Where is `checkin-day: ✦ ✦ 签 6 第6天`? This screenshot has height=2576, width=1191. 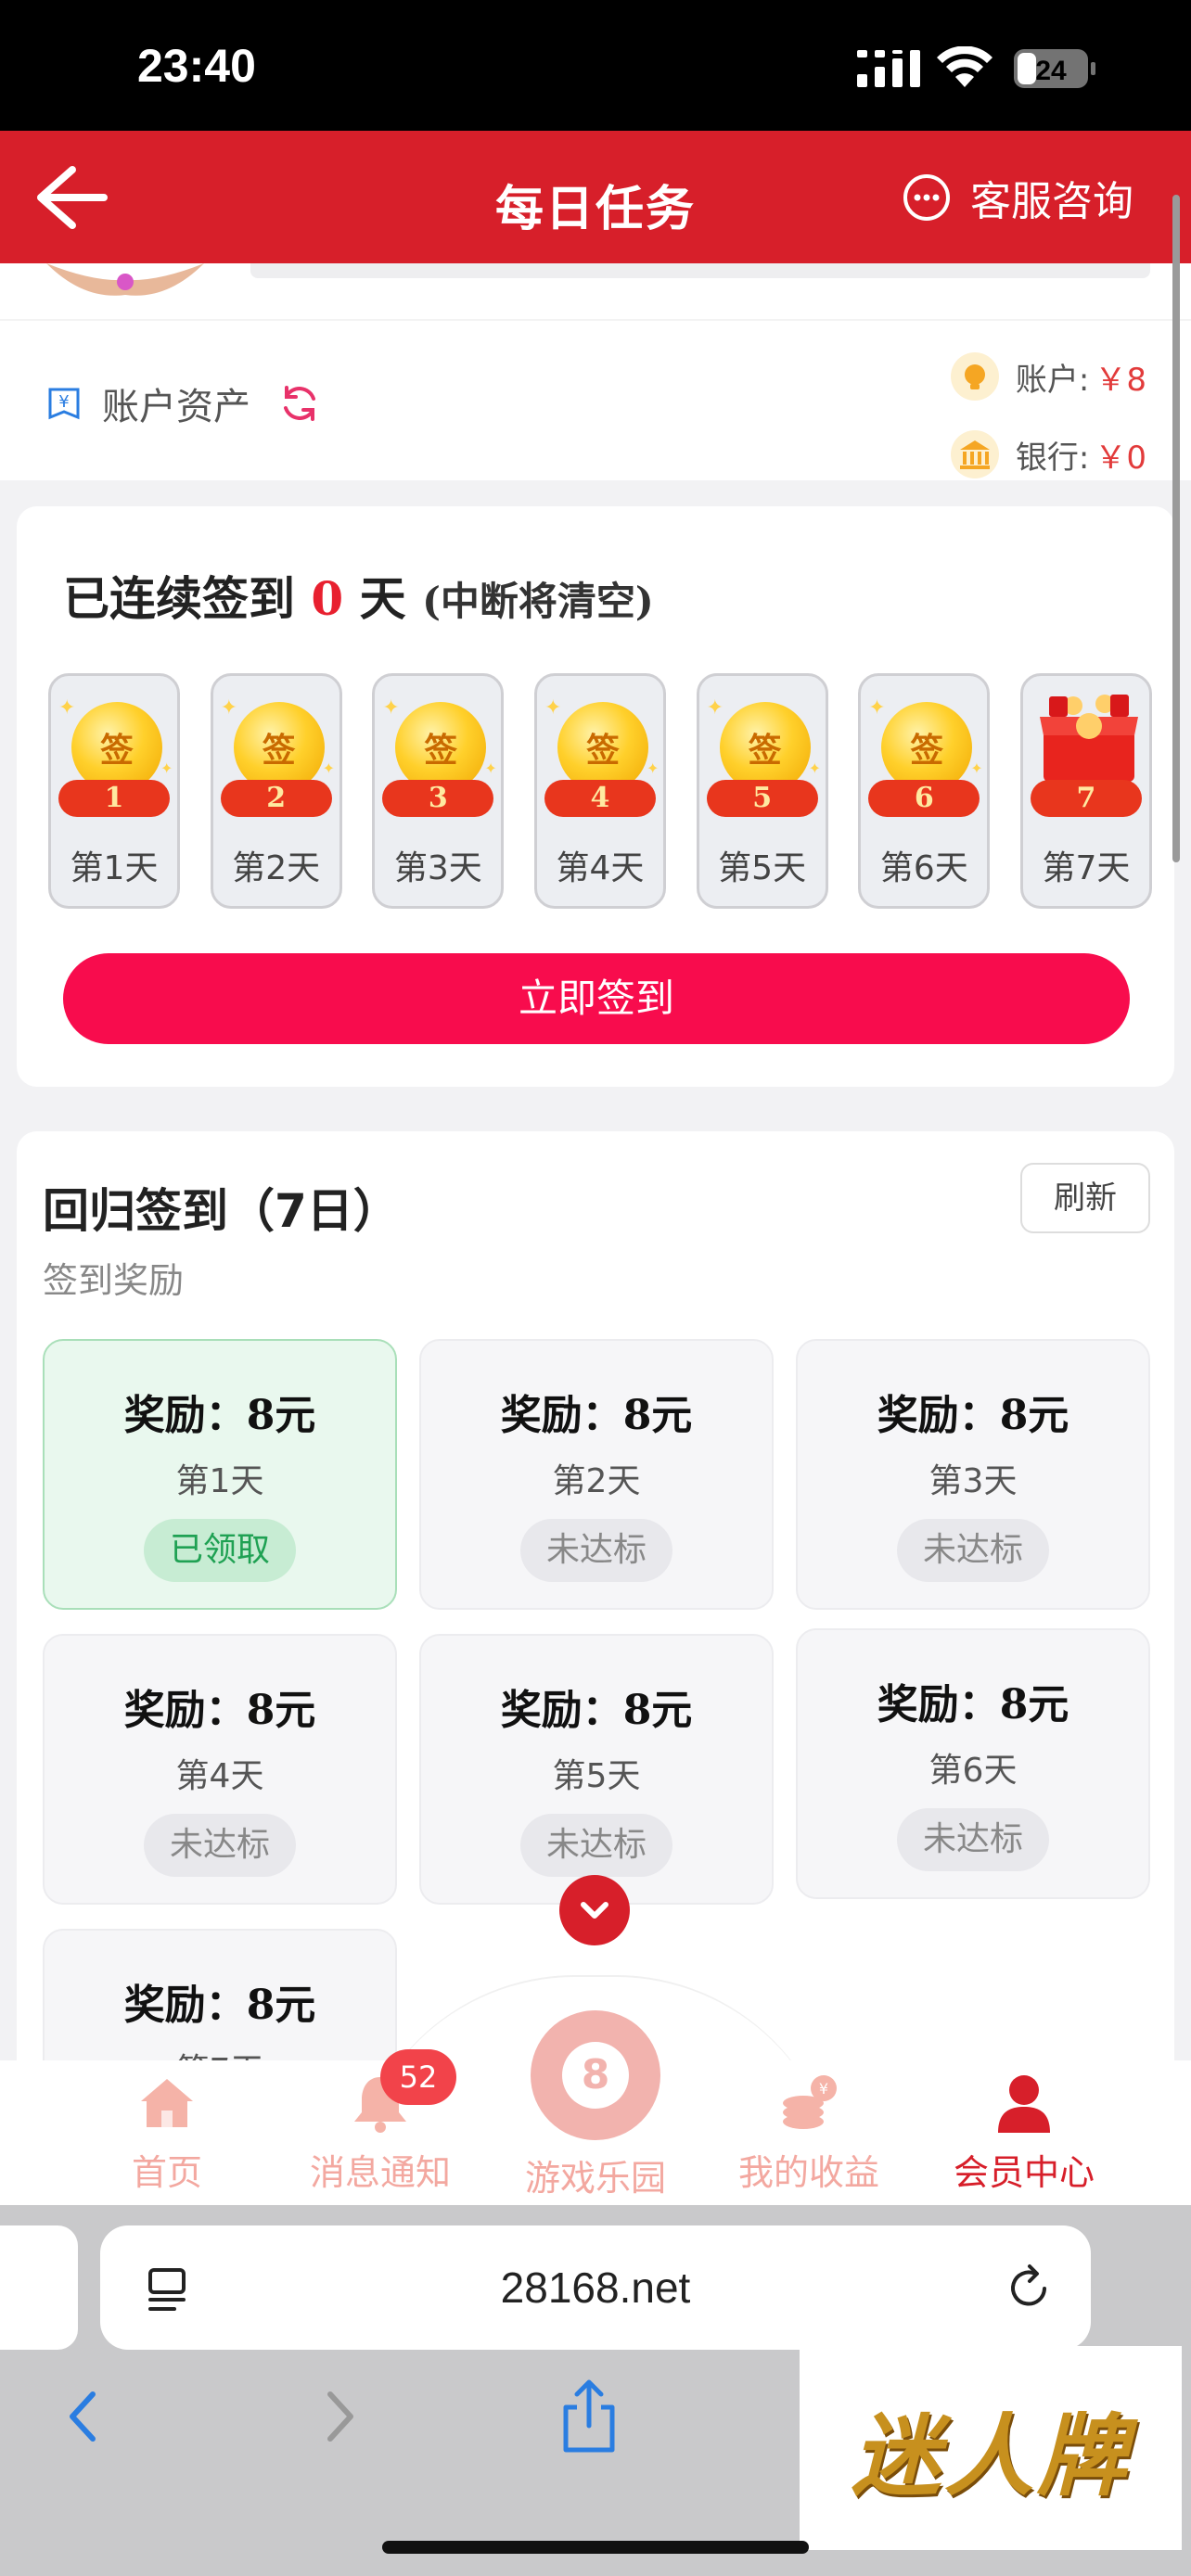
checkin-day: ✦ ✦ 签 6 第6天 is located at coordinates (924, 791).